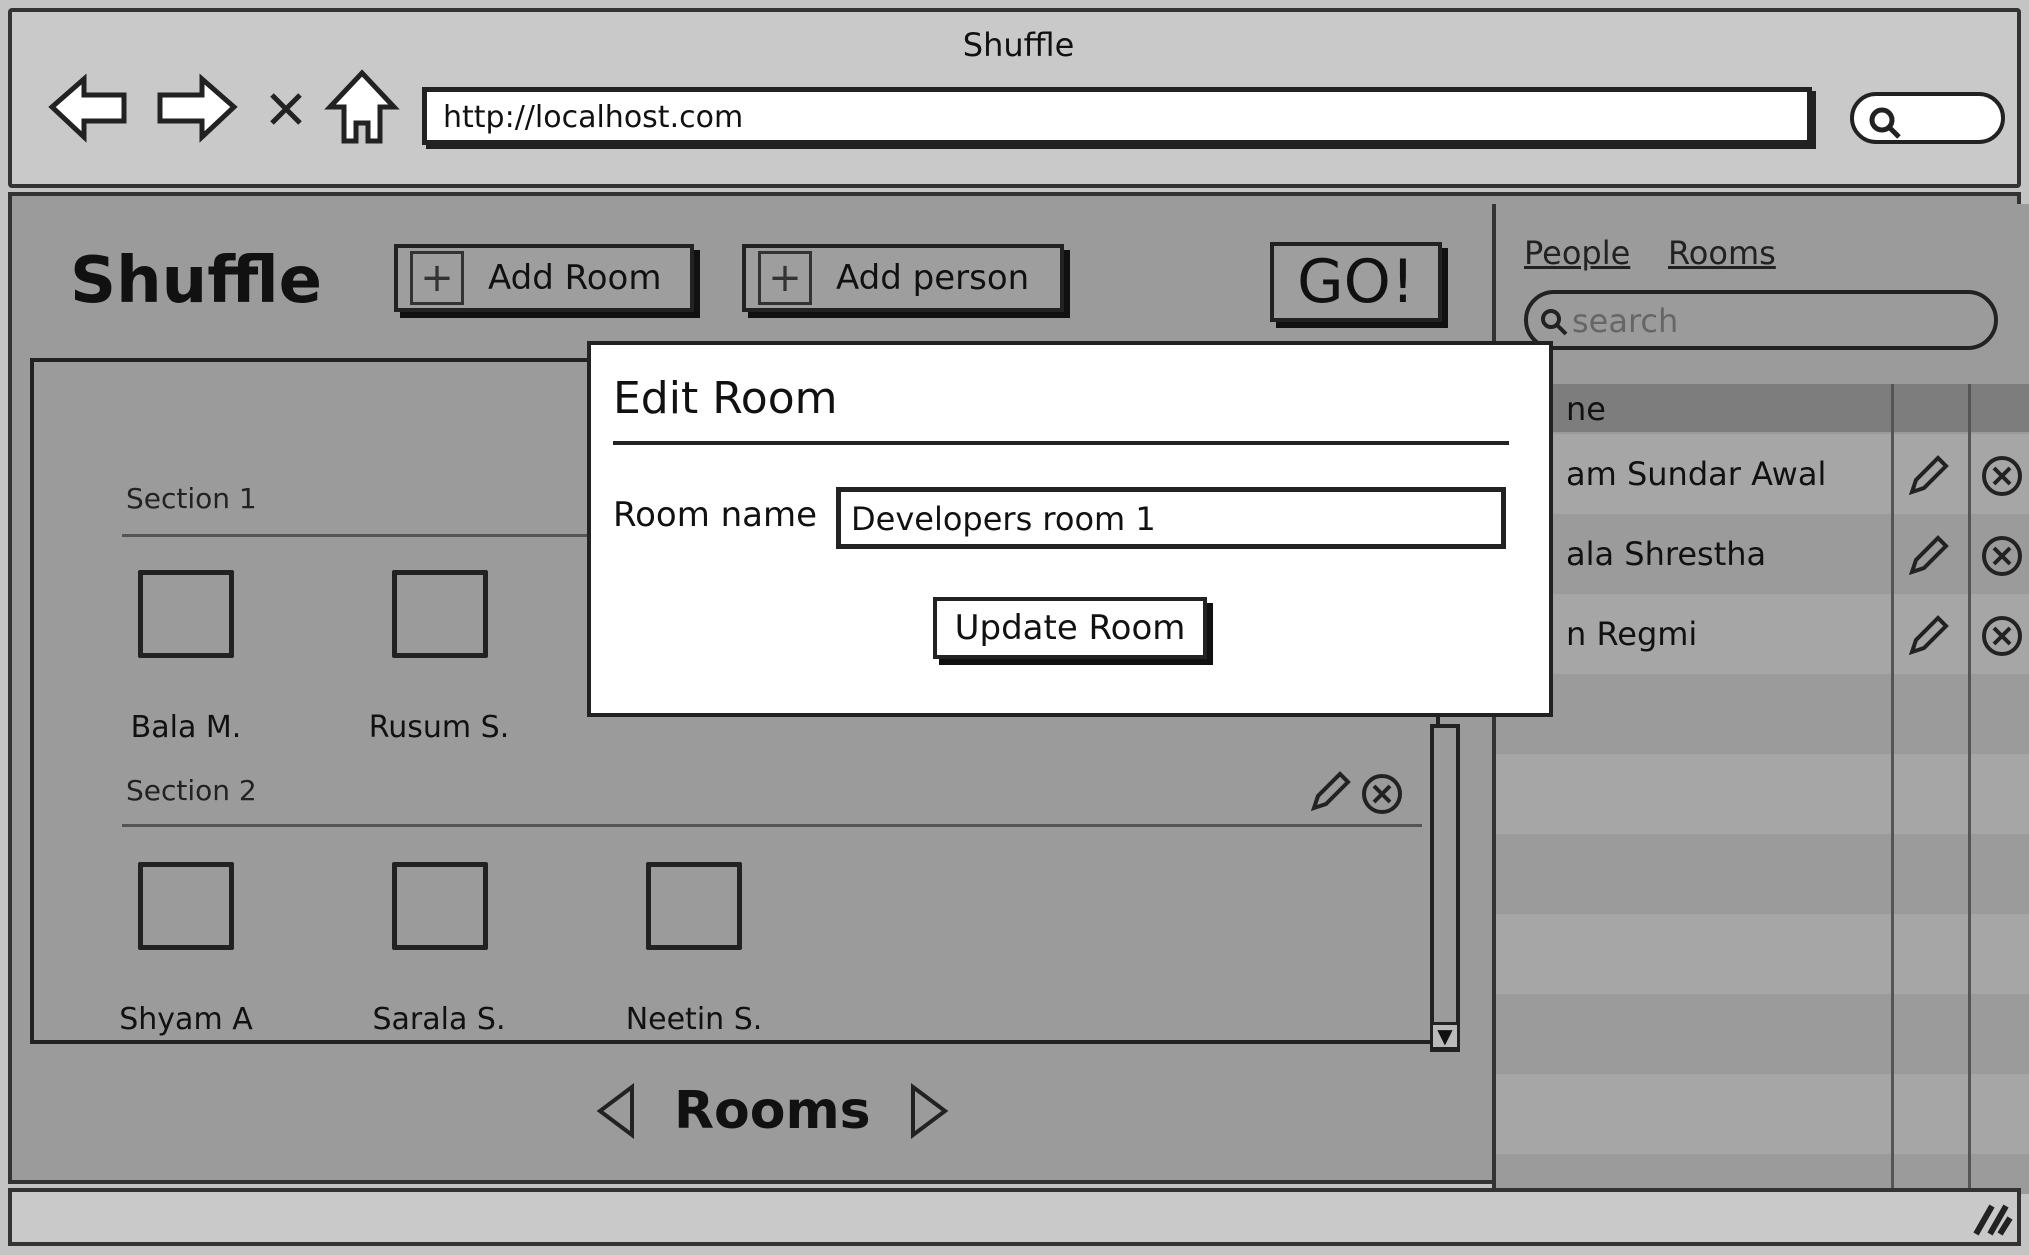 This screenshot has width=2029, height=1255. I want to click on person-name: Sarala S., so click(439, 1019).